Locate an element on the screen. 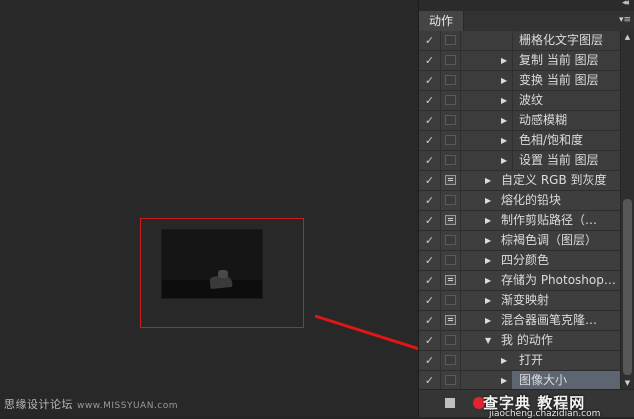 Image resolution: width=634 pixels, height=419 pixels. action-label: 设置 当前 图层 is located at coordinates (559, 160).